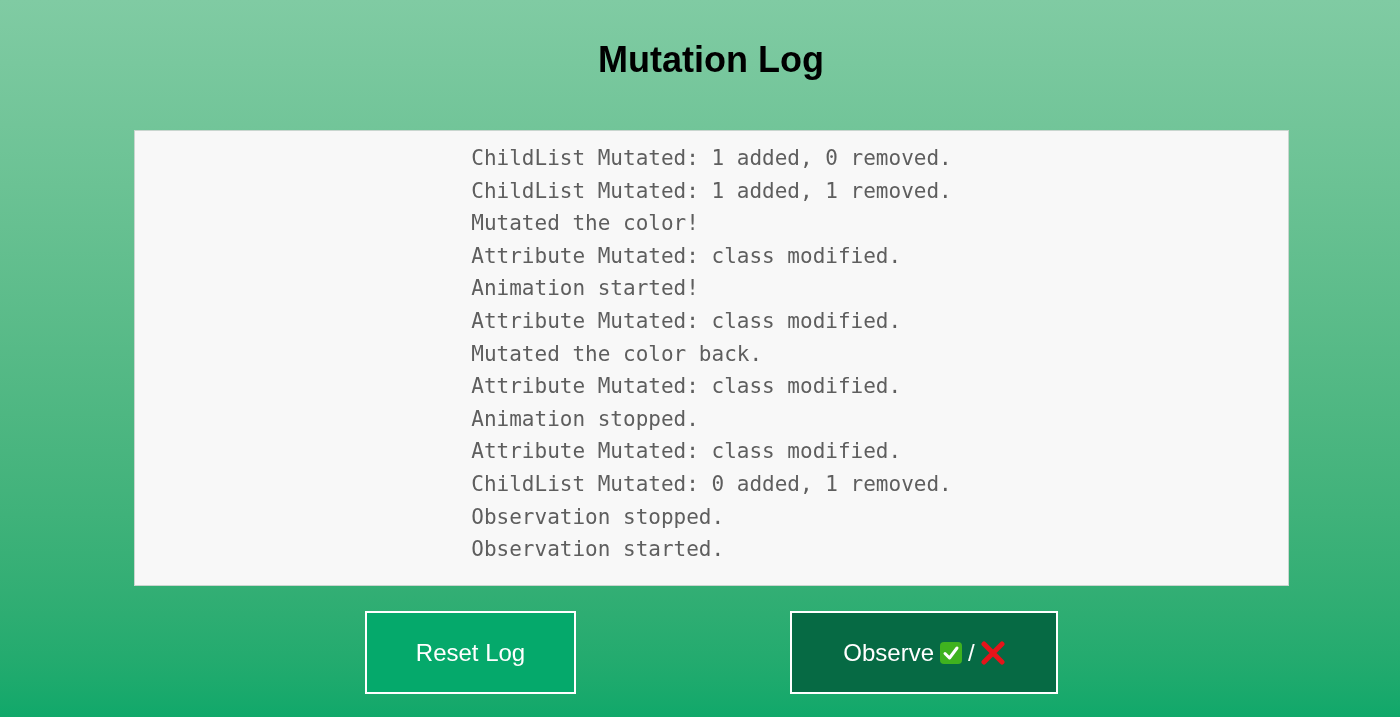  Describe the element at coordinates (598, 550) in the screenshot. I see `log-line: Observation started.` at that location.